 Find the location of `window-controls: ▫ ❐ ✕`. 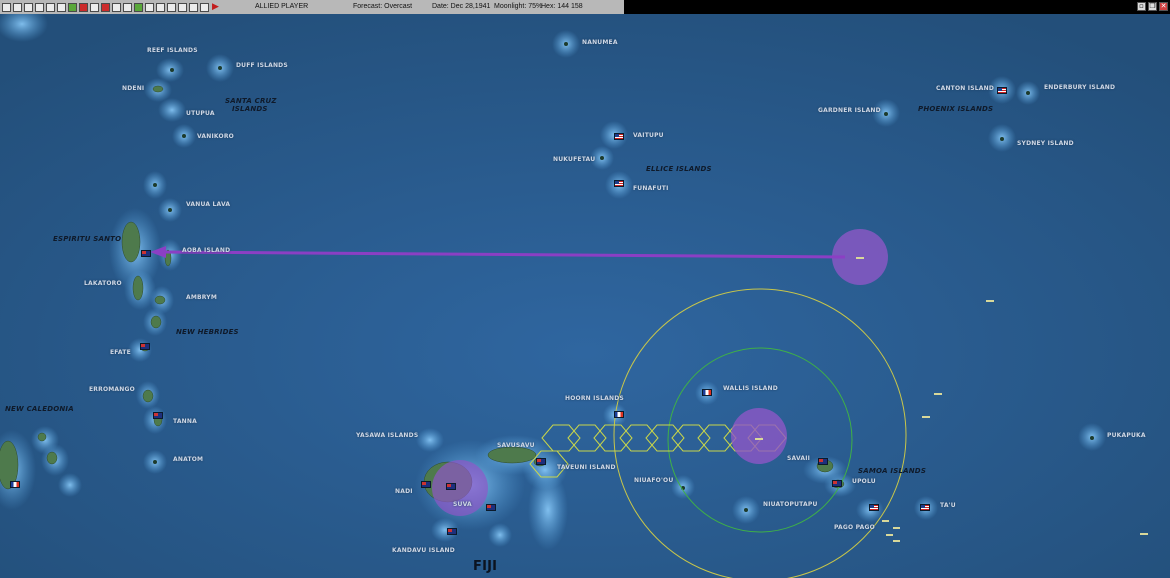

window-controls: ▫ ❐ ✕ is located at coordinates (1151, 6).